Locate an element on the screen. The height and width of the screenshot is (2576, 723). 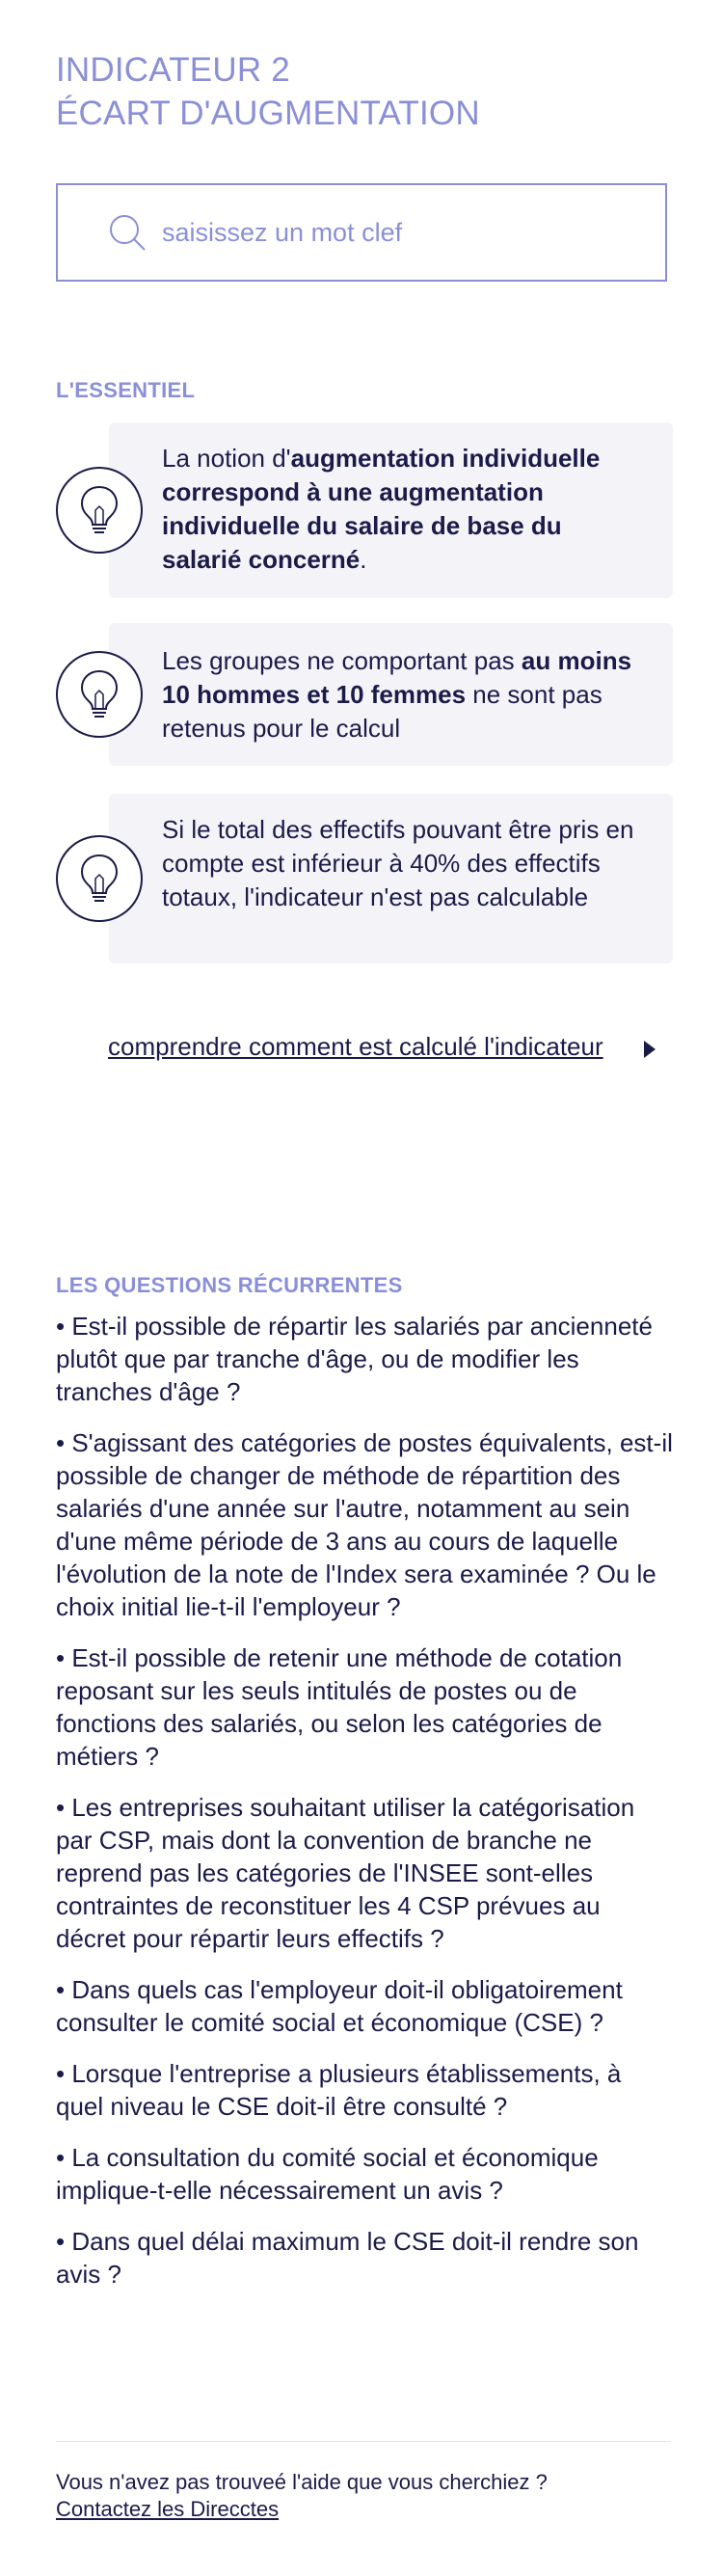
essentiel-heading: L'ESSENTIEL is located at coordinates (126, 390).